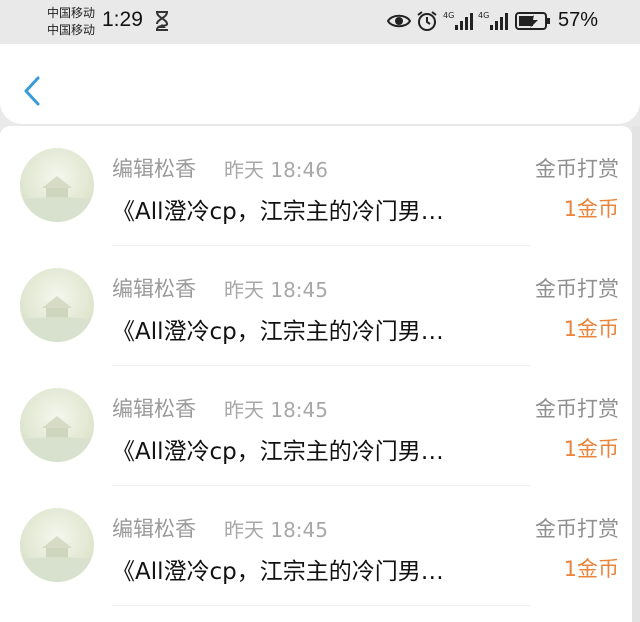 This screenshot has height=622, width=640. I want to click on chevron-left-icon, so click(32, 91).